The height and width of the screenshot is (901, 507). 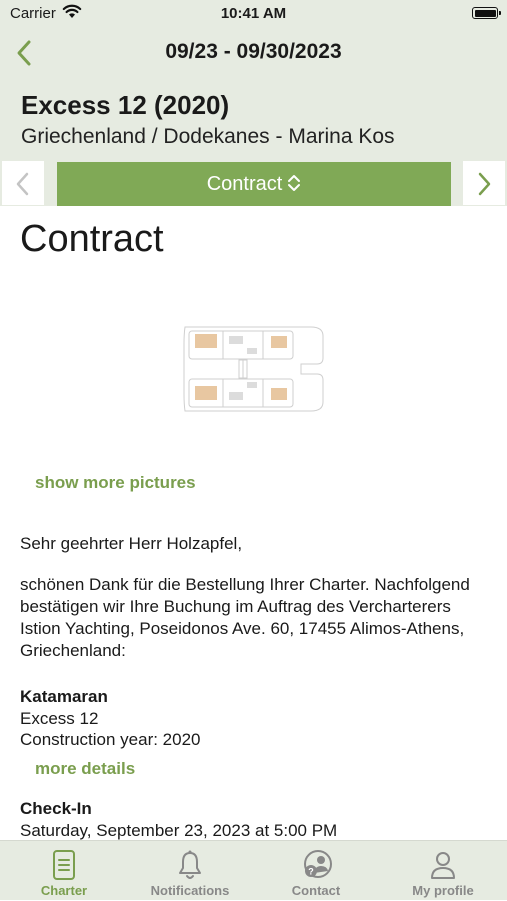 What do you see at coordinates (208, 136) in the screenshot?
I see `boat-location: Griechenland / Dodekanes - Marina Kos` at bounding box center [208, 136].